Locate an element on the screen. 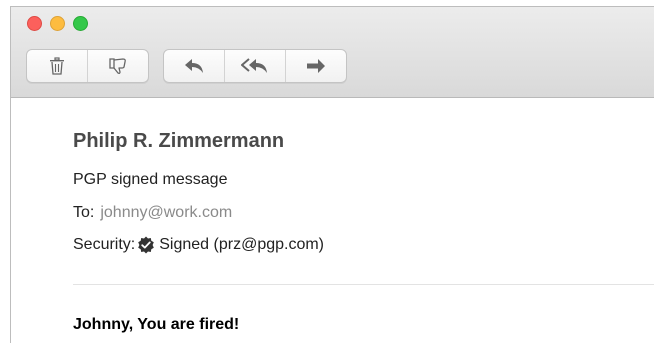 The width and height of the screenshot is (654, 343). reply-all-icon is located at coordinates (254, 65).